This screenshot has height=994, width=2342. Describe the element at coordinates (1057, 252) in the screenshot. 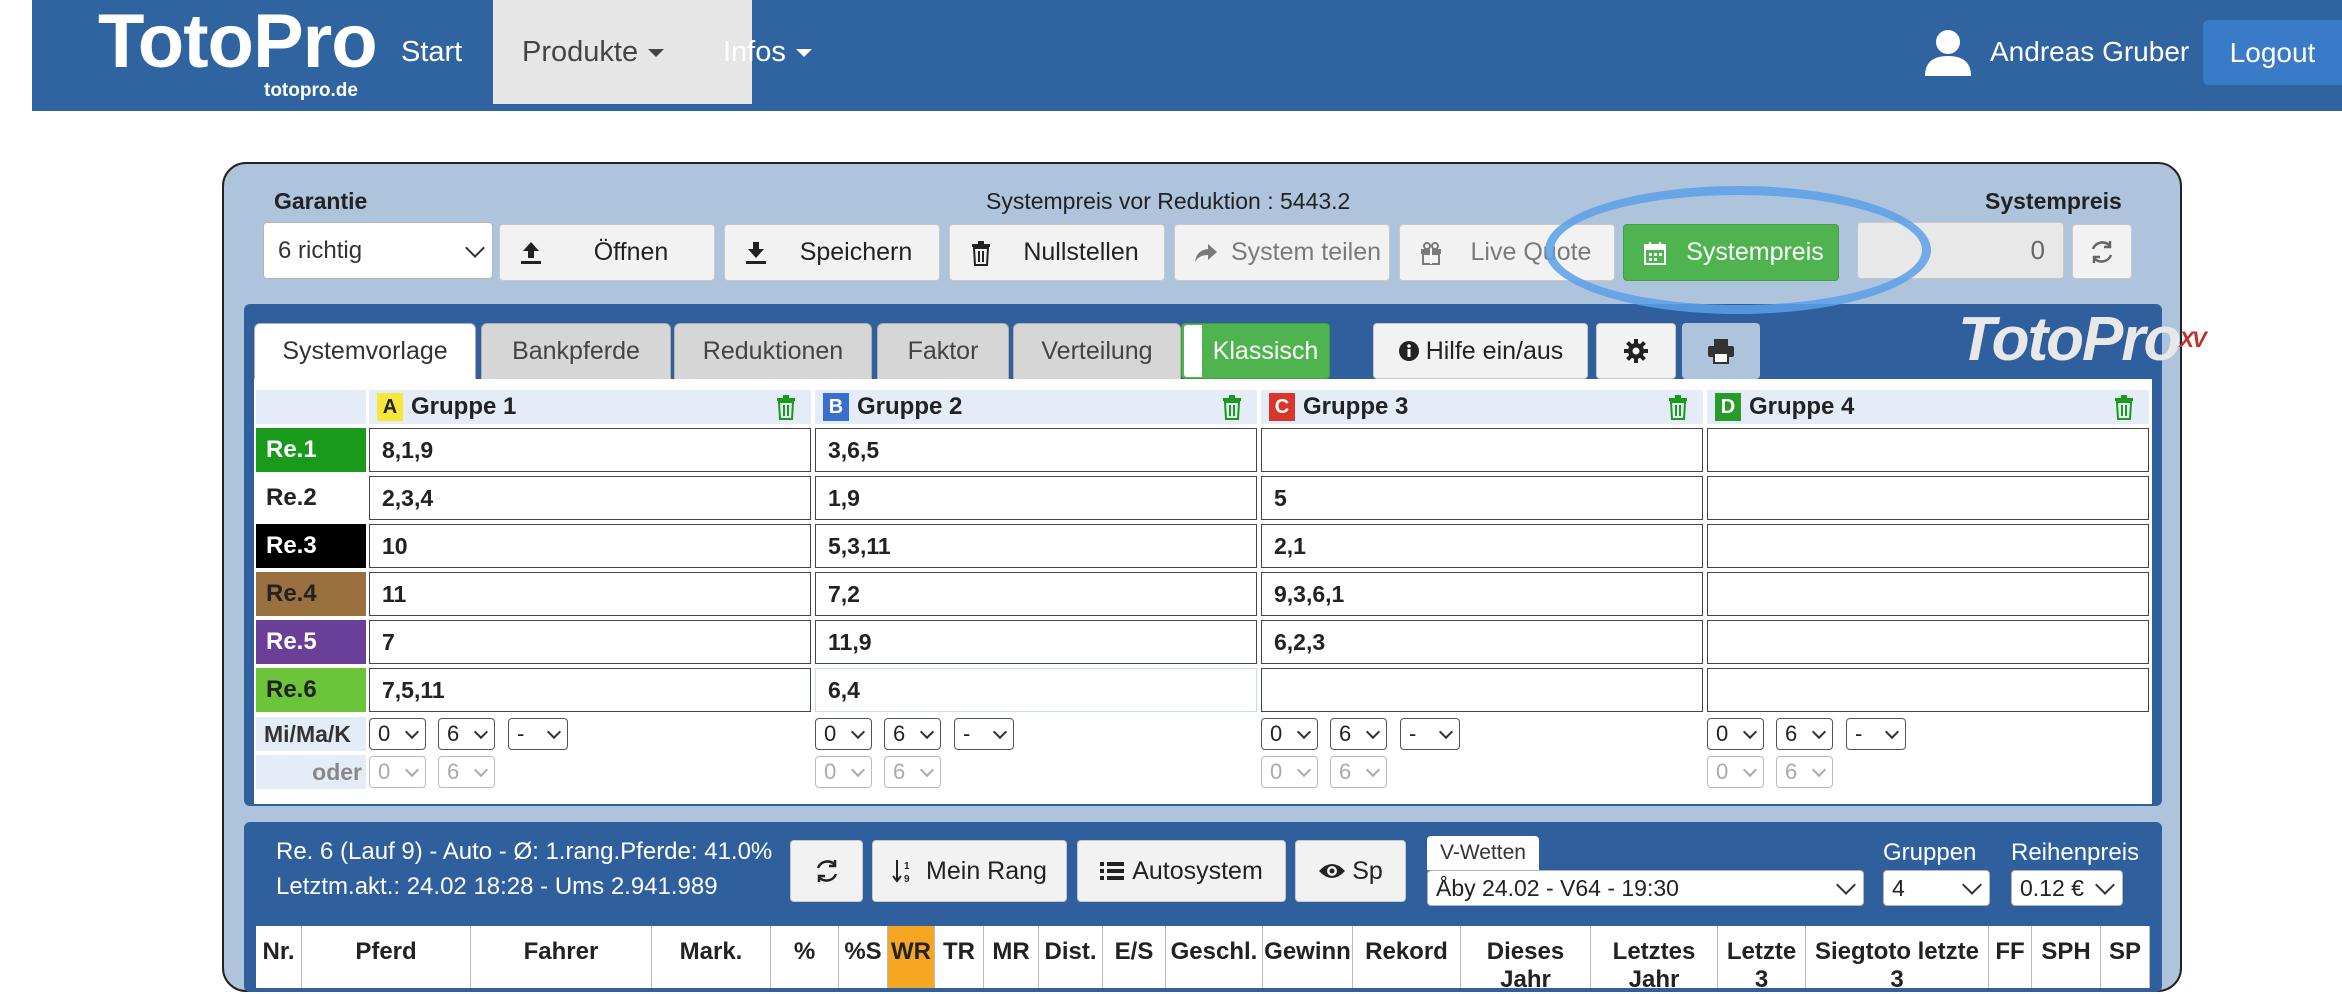

I see `nullstellen-button: Nullstellen` at that location.